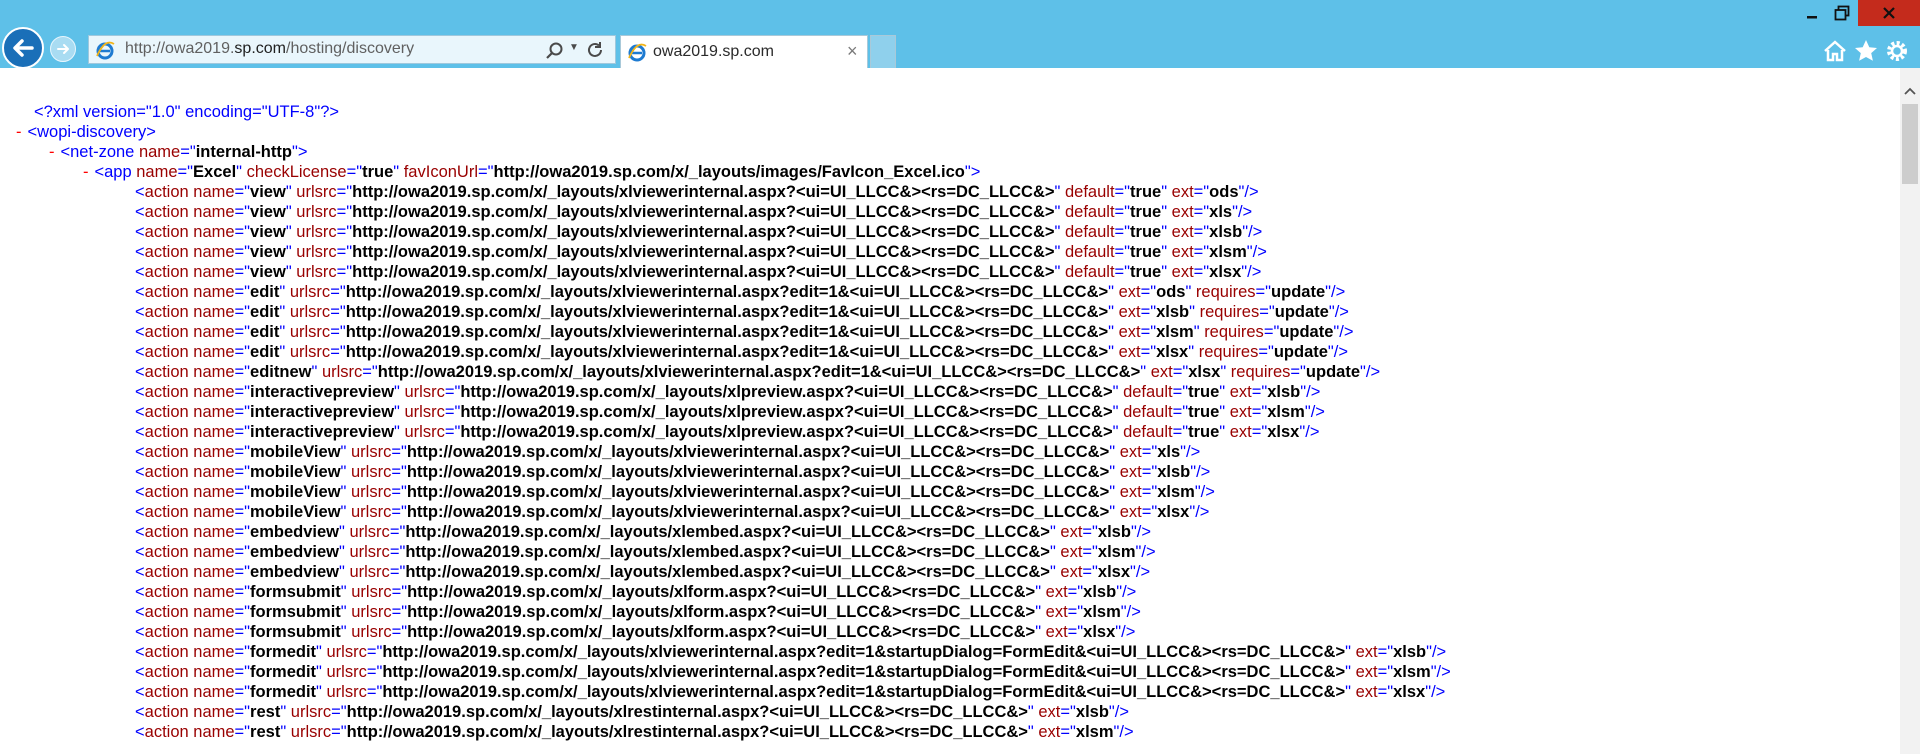 This screenshot has width=1920, height=754. Describe the element at coordinates (595, 52) in the screenshot. I see `refresh-icon` at that location.